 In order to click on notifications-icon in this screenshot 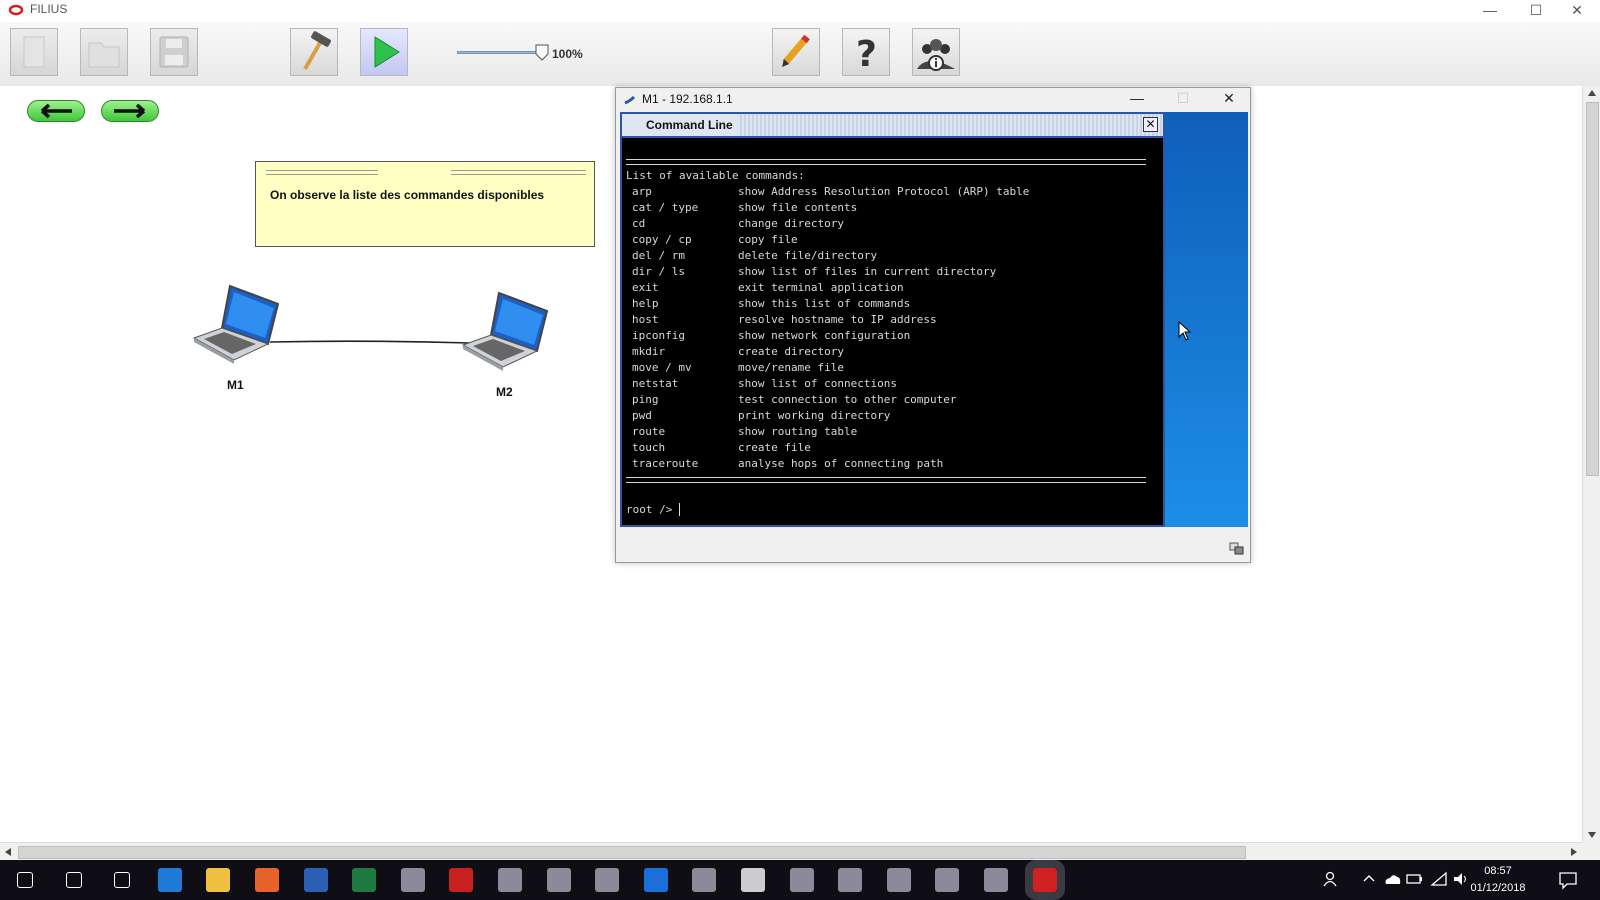, I will do `click(1568, 880)`.